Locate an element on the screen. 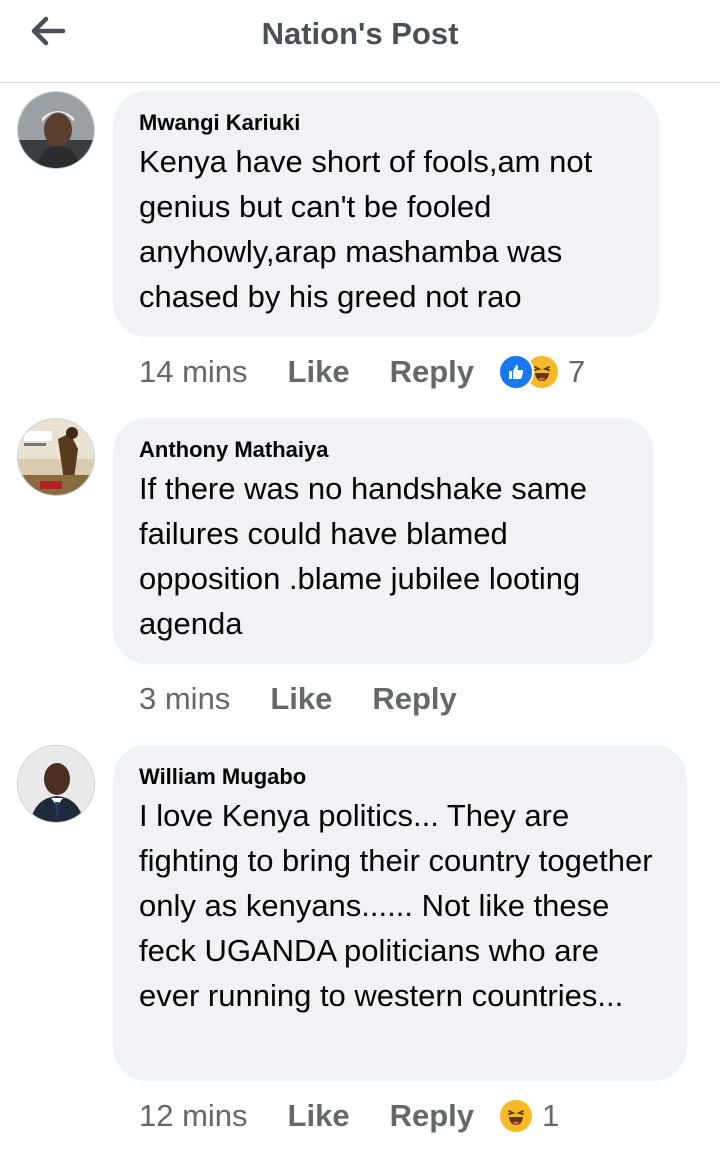 Image resolution: width=720 pixels, height=1159 pixels. comment-author: William Mugabo is located at coordinates (400, 777).